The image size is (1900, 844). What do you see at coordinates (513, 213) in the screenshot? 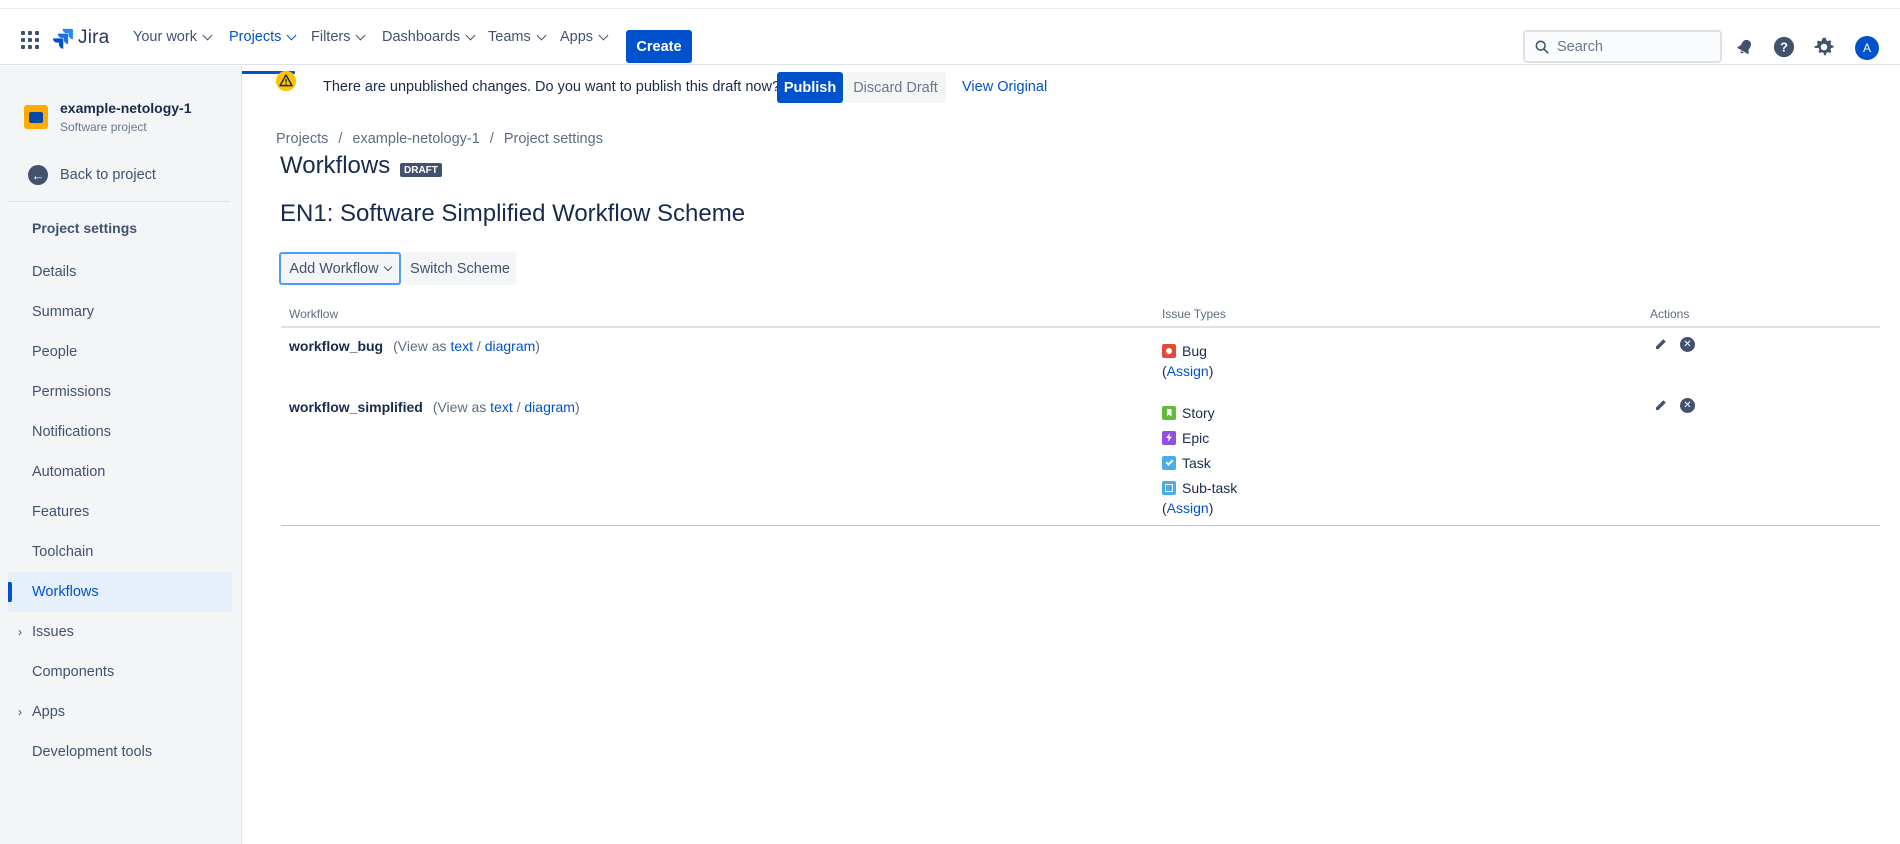
I see `scheme-title: EN1: Software Simplified Workflow Scheme` at bounding box center [513, 213].